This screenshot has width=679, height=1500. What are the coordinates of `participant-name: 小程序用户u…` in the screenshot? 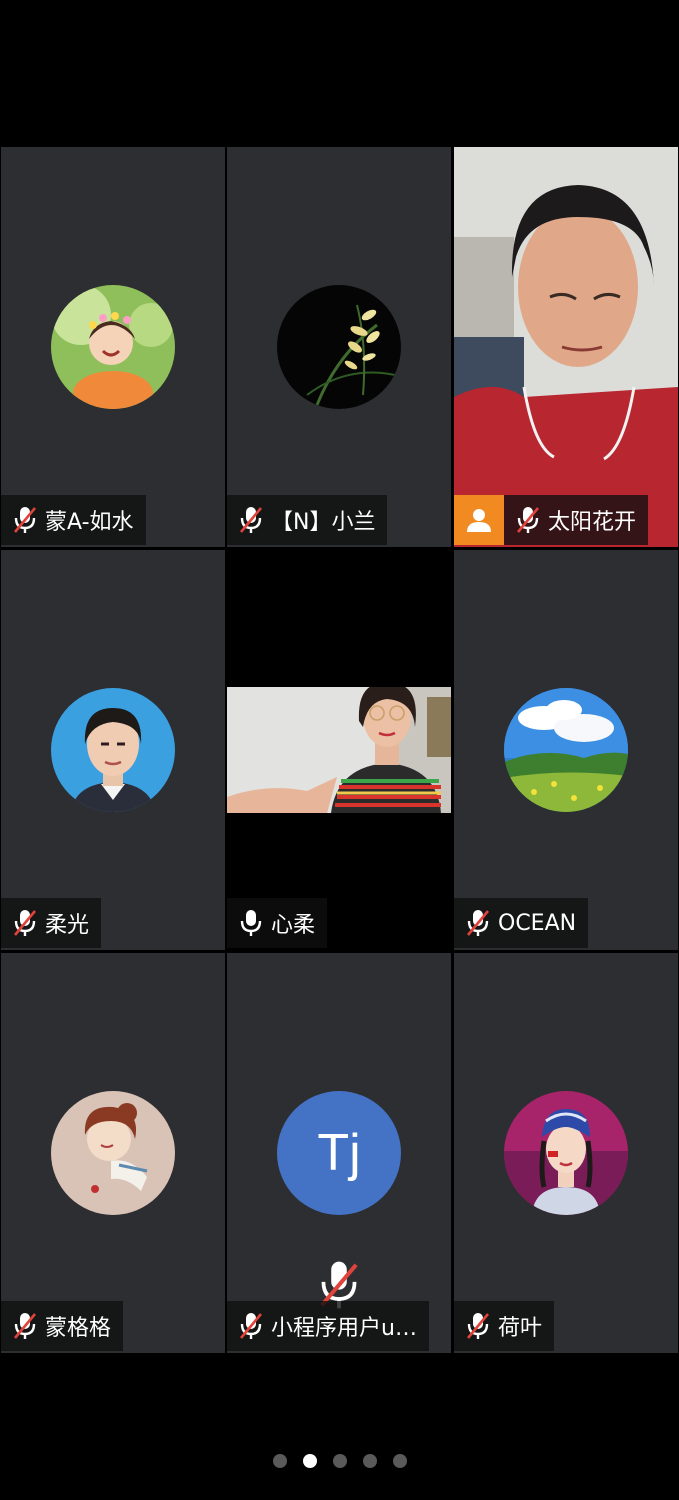 It's located at (344, 1328).